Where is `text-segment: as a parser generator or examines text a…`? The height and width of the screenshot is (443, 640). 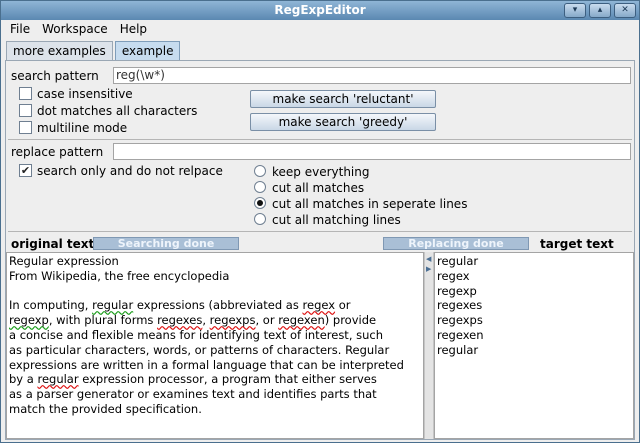 text-segment: as a parser generator or examines text a… is located at coordinates (193, 394).